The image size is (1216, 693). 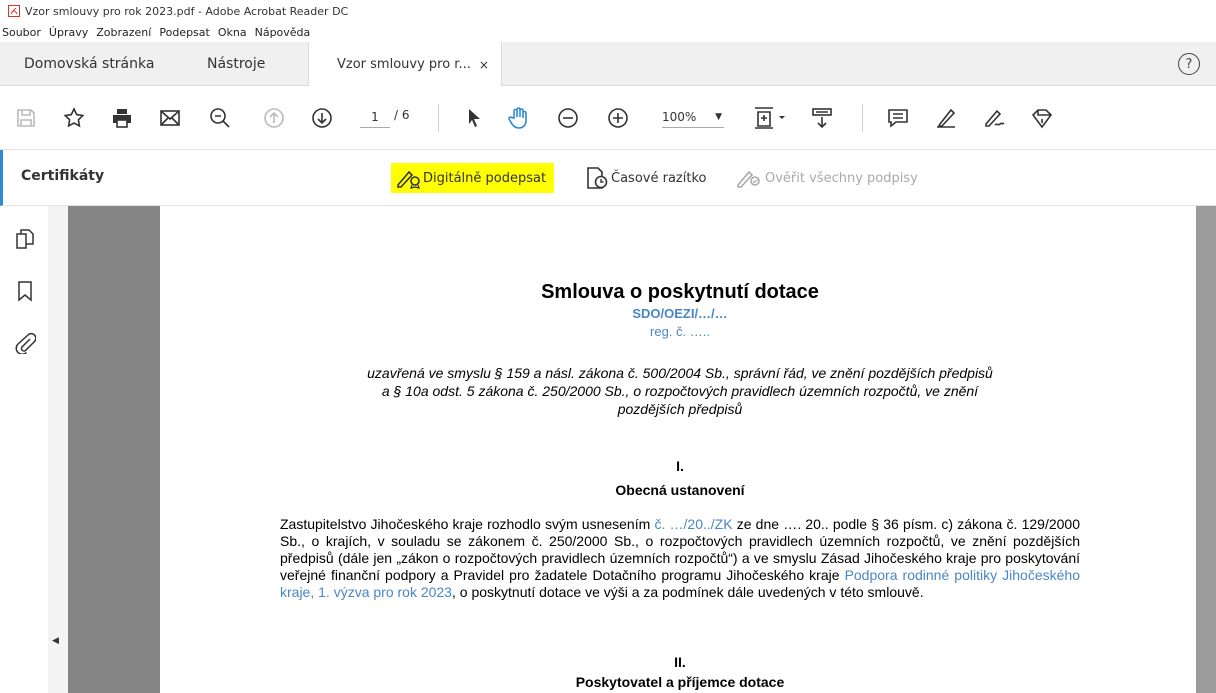 I want to click on sign-pen-icon, so click(x=408, y=179).